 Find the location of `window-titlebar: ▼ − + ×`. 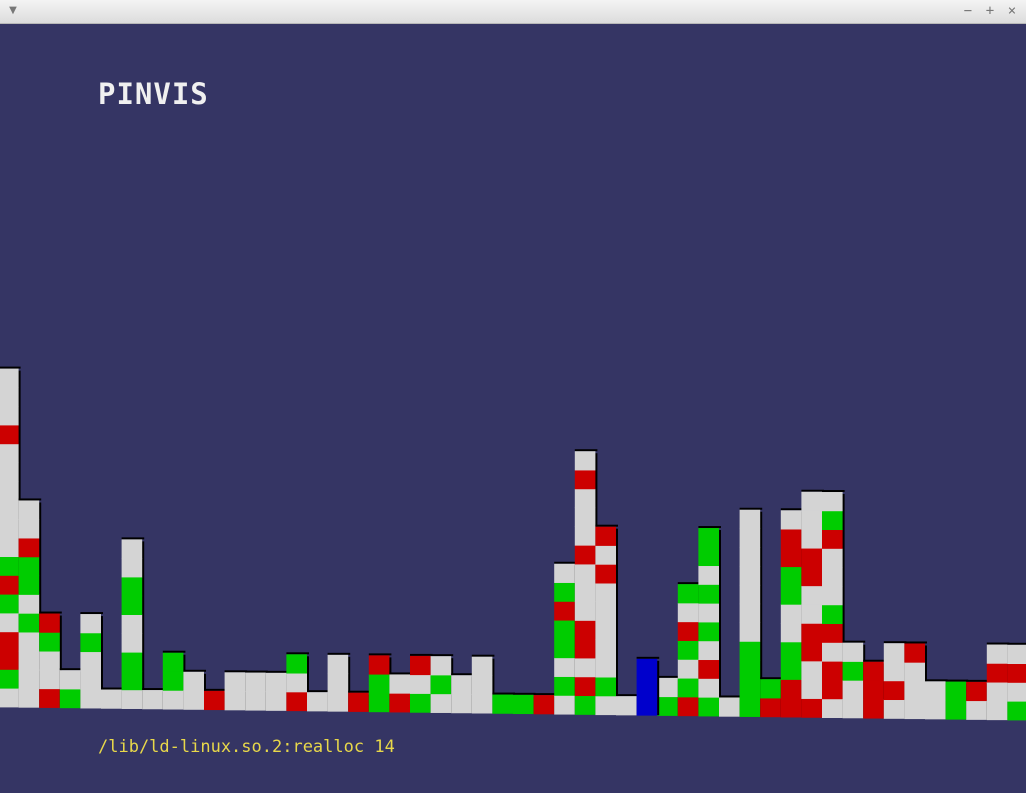

window-titlebar: ▼ − + × is located at coordinates (513, 12).